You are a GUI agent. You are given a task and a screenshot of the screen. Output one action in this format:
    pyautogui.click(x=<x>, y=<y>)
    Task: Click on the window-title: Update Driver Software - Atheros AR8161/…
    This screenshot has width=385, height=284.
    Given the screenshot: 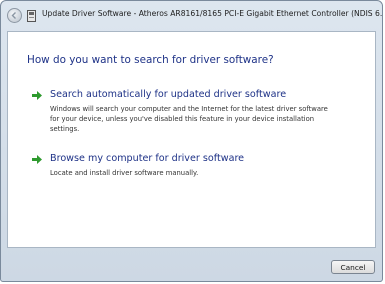 What is the action you would take?
    pyautogui.click(x=212, y=13)
    